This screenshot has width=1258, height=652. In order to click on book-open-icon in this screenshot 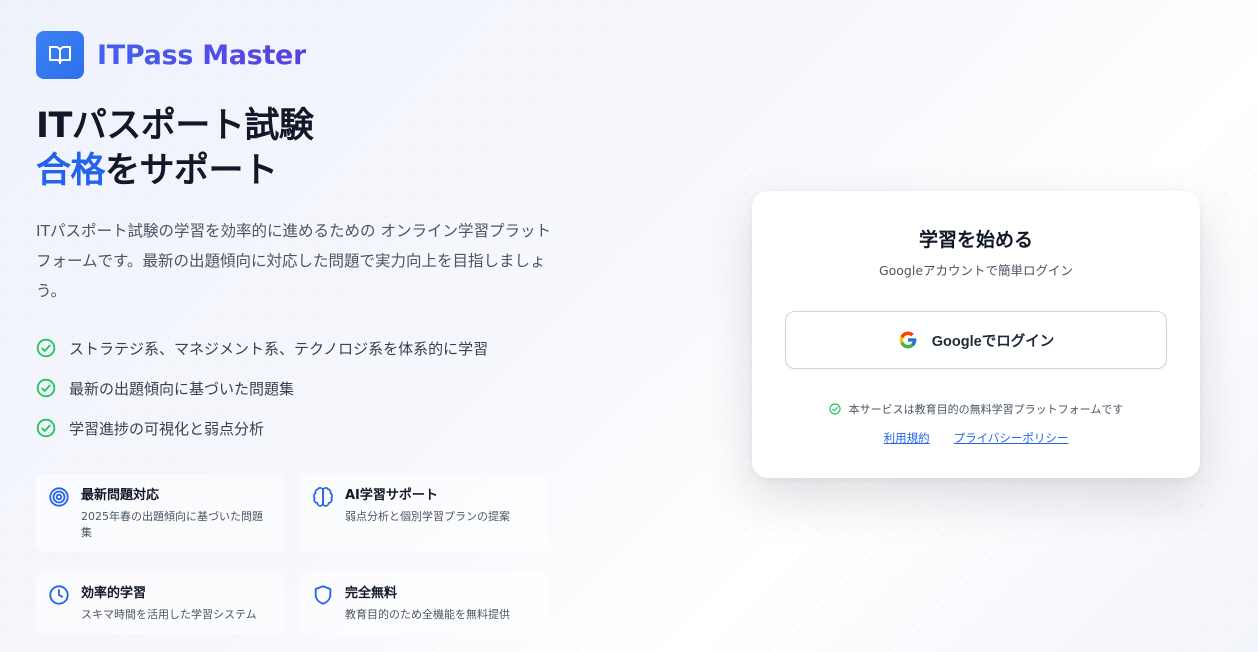, I will do `click(60, 55)`.